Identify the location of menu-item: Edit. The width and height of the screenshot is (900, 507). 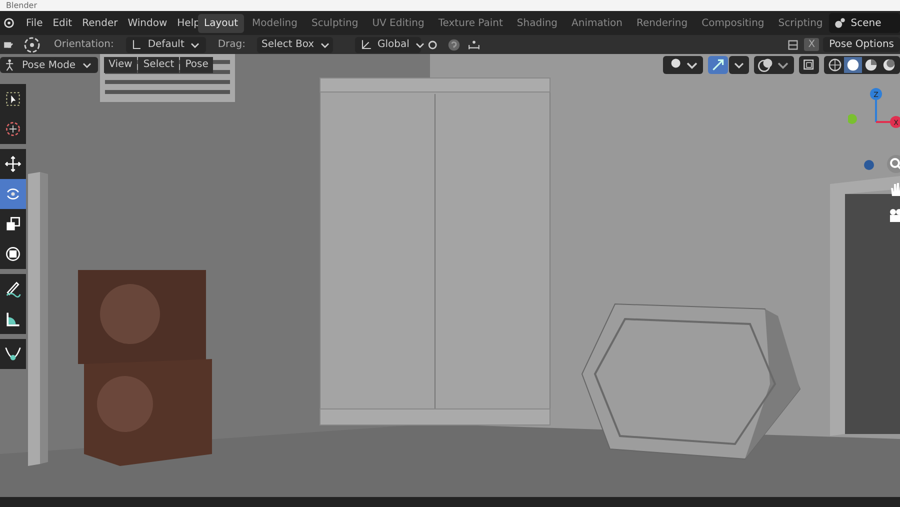
(62, 23).